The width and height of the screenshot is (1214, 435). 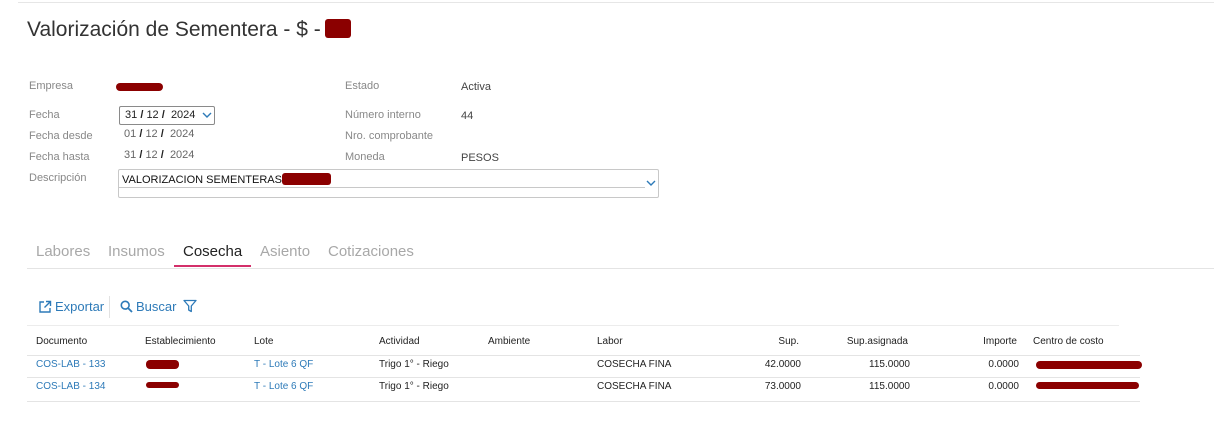 I want to click on col-header-lote: Lote, so click(x=263, y=341).